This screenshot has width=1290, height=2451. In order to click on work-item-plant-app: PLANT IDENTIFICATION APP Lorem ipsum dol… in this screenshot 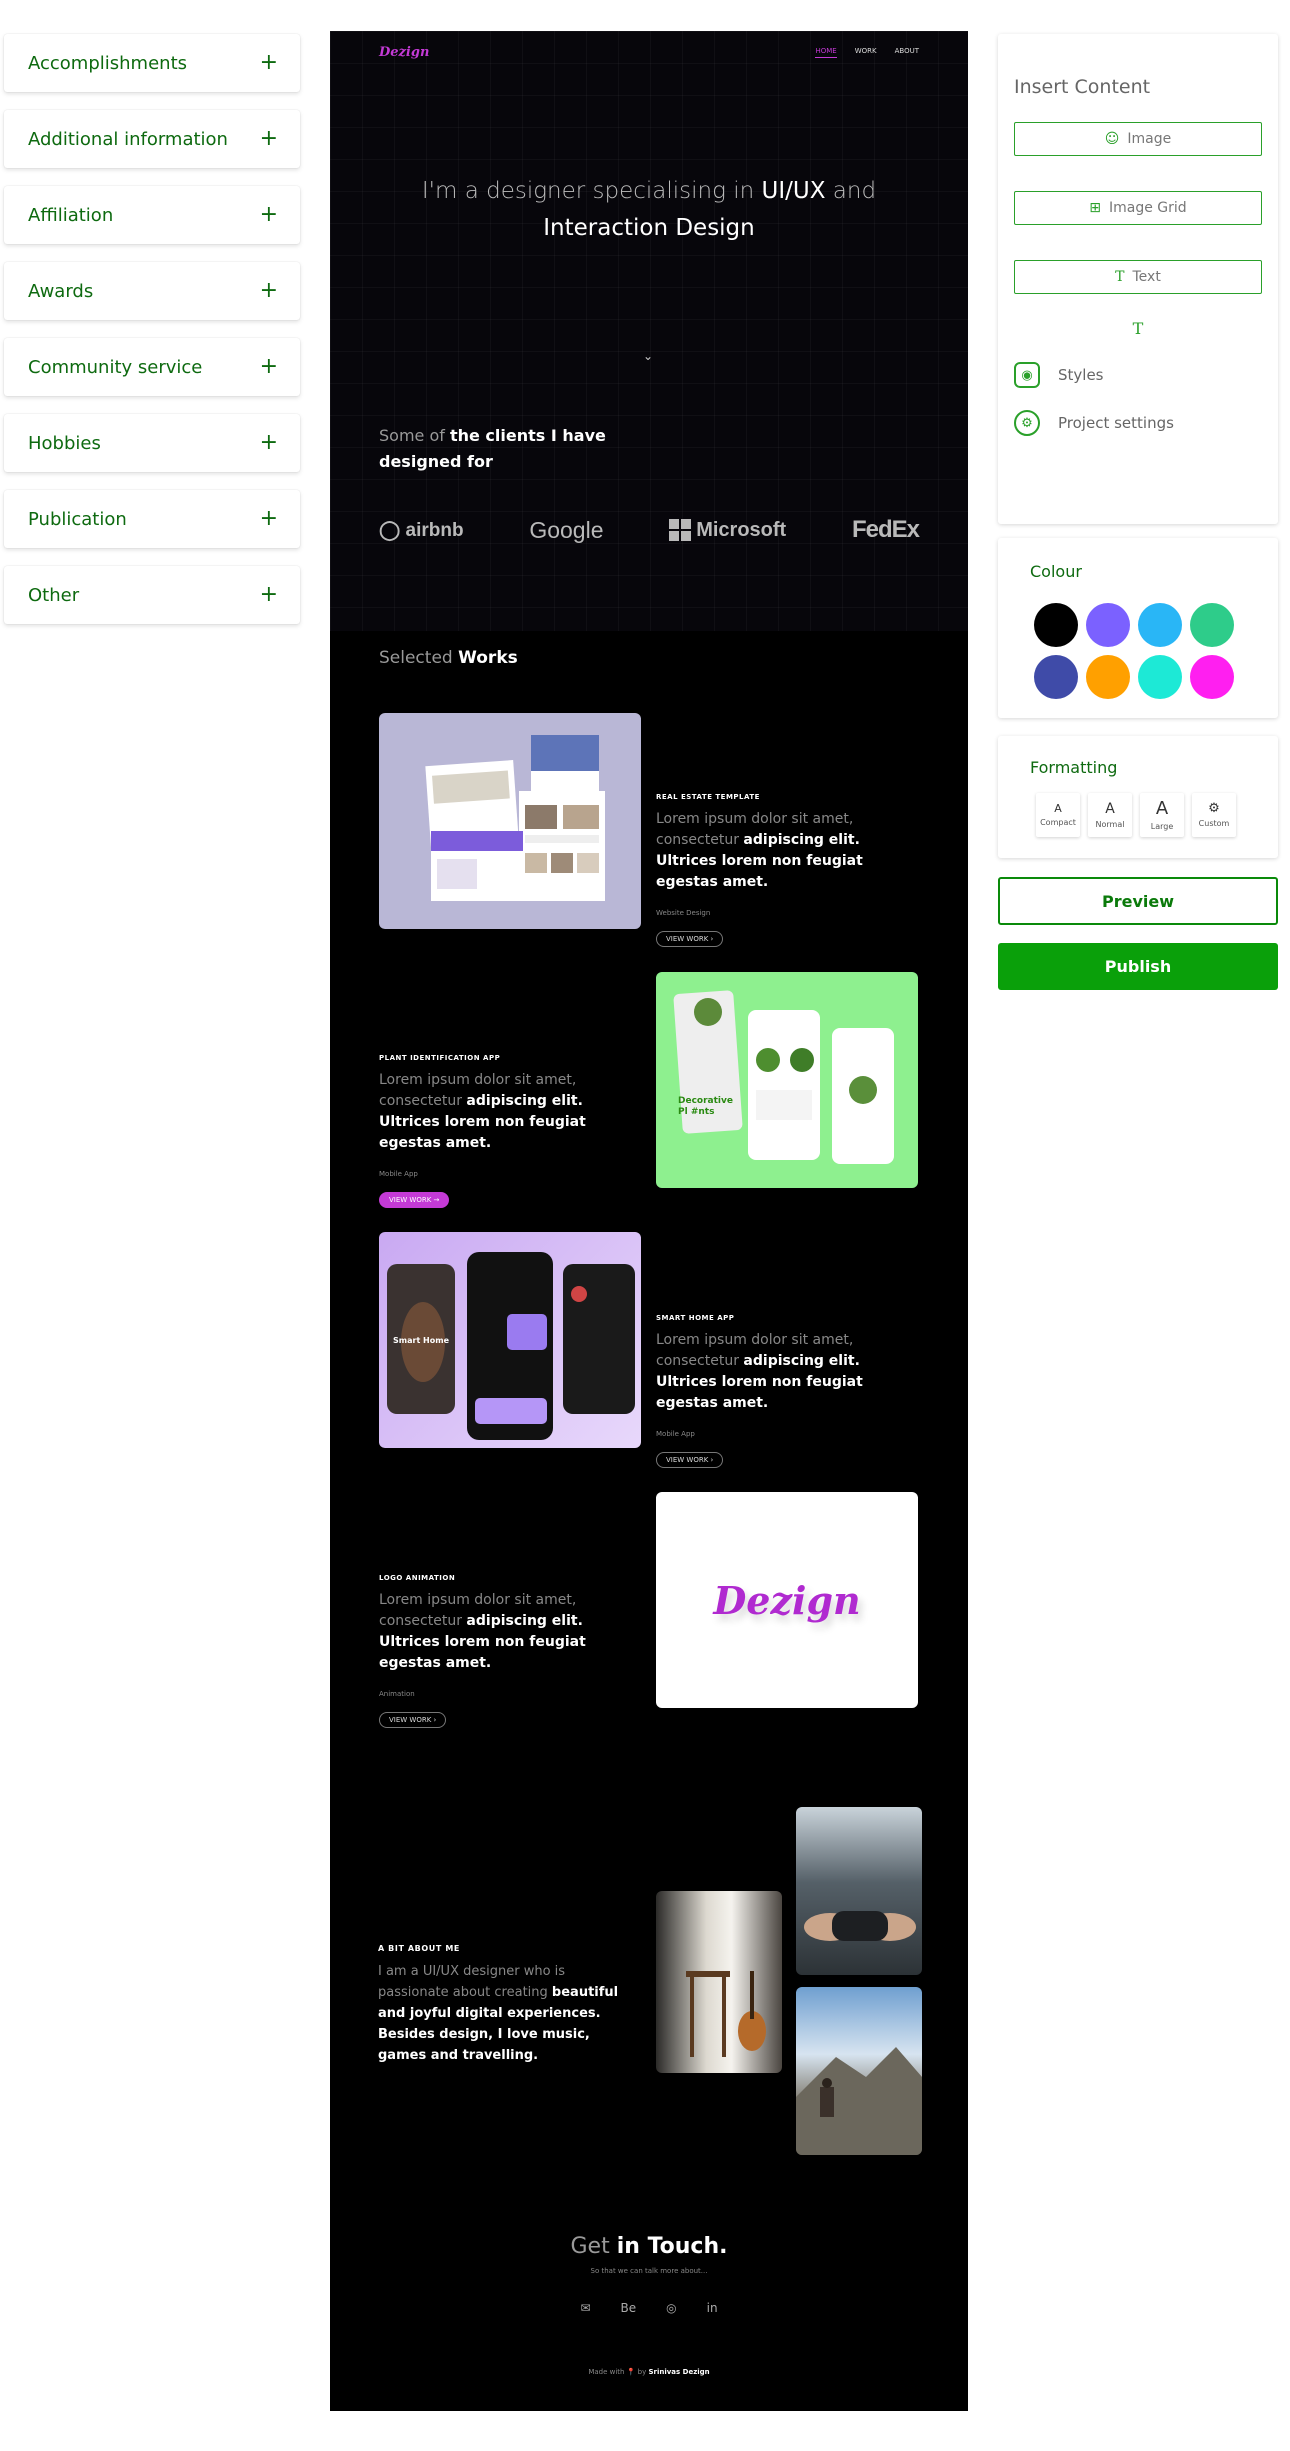, I will do `click(649, 1090)`.